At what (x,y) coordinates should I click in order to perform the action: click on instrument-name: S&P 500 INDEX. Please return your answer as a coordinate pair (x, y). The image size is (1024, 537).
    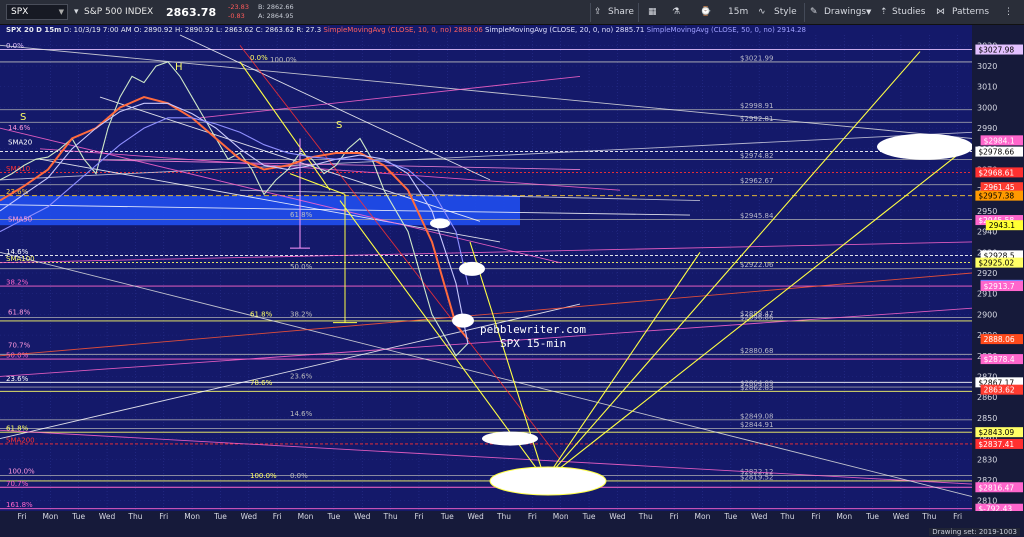
    Looking at the image, I should click on (119, 12).